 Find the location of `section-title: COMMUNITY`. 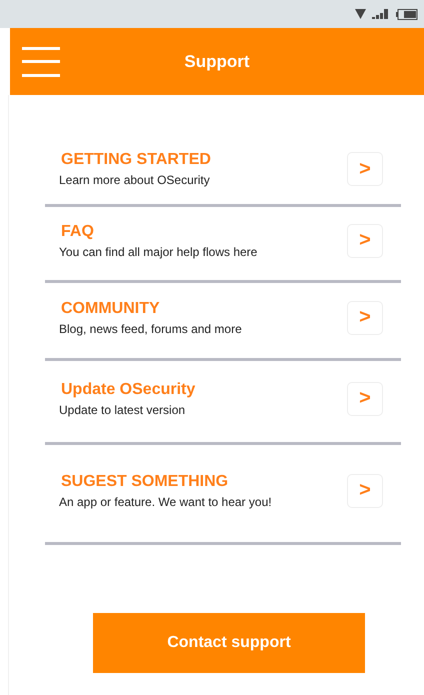

section-title: COMMUNITY is located at coordinates (111, 309).